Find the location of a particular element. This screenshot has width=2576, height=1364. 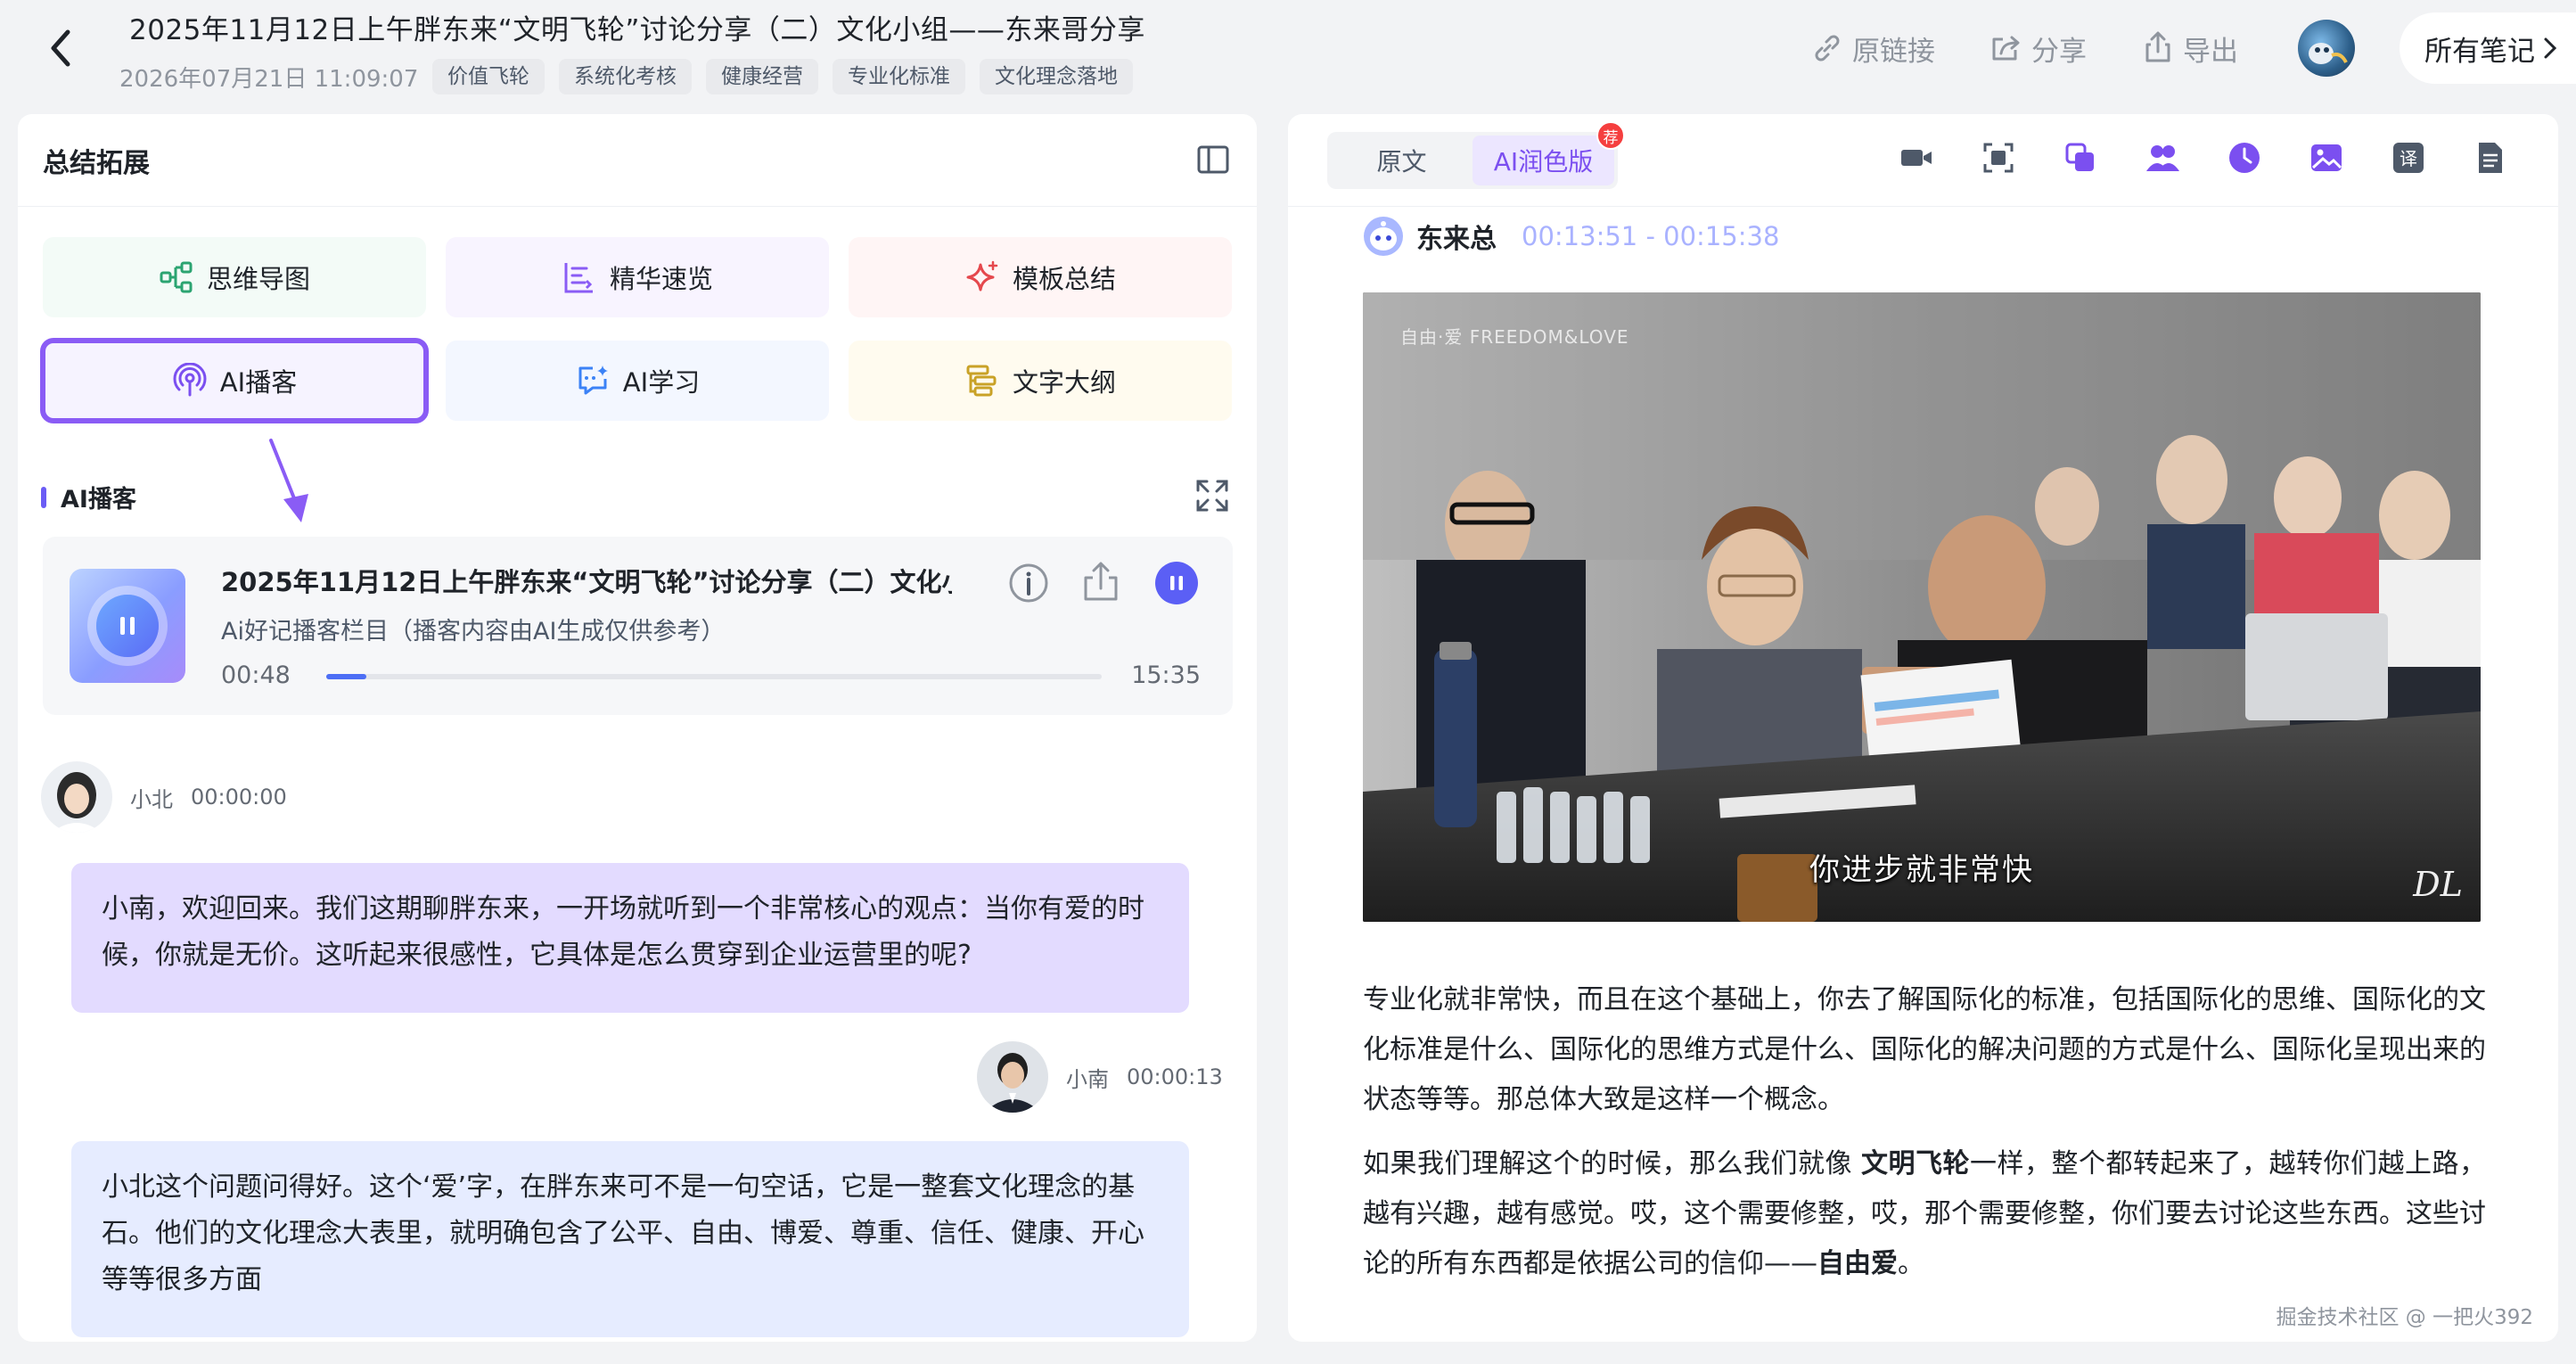

back-button is located at coordinates (60, 48).